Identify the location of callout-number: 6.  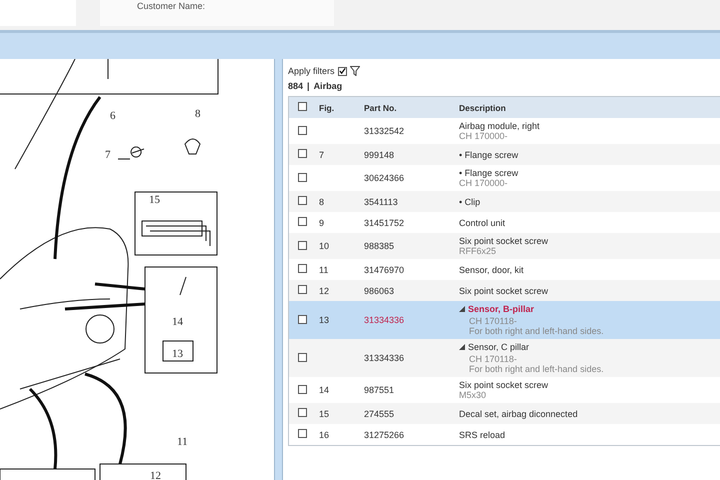
(113, 116).